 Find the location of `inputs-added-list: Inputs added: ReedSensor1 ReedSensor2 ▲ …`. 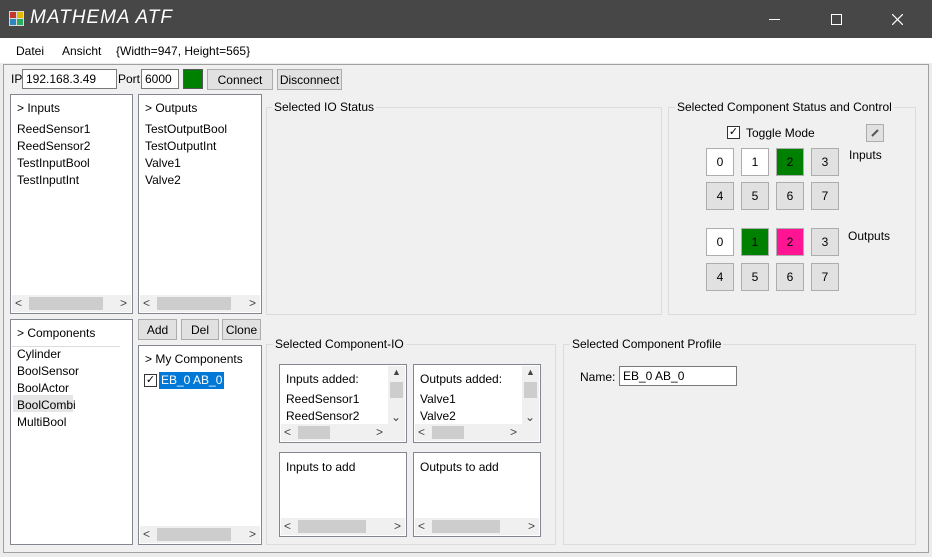

inputs-added-list: Inputs added: ReedSensor1 ReedSensor2 ▲ … is located at coordinates (343, 403).